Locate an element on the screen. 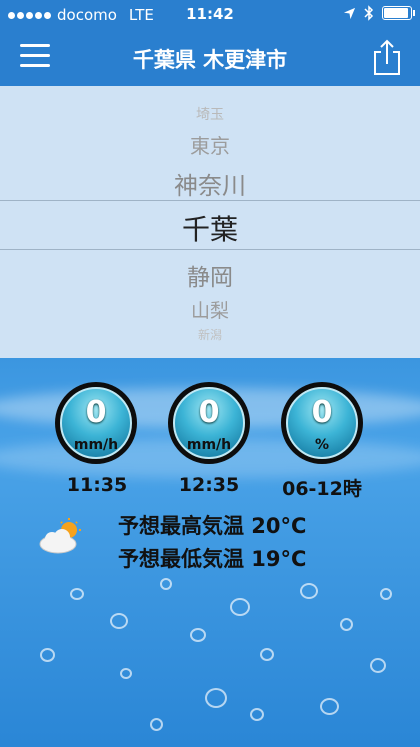  gauge-time-label: 06-12時 is located at coordinates (322, 489).